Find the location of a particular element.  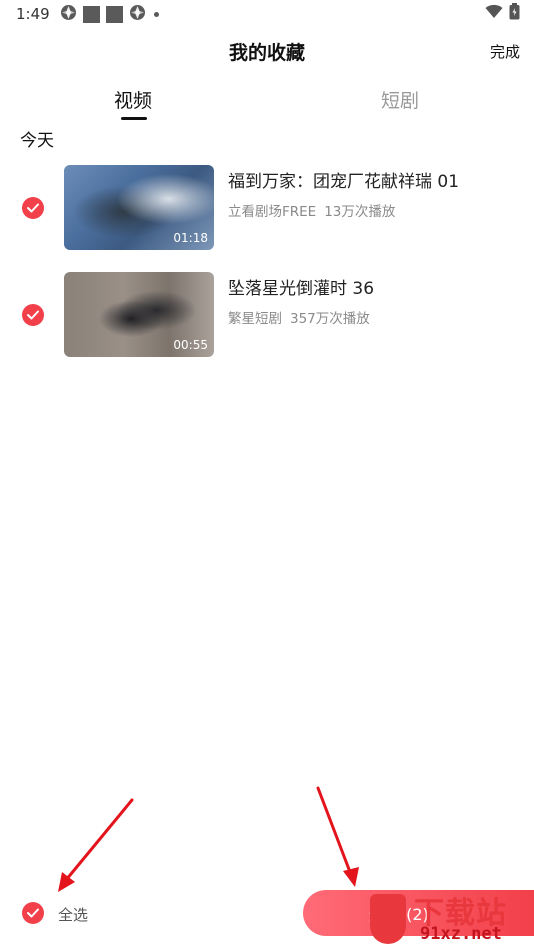

video-duration: 01:18 is located at coordinates (190, 238).